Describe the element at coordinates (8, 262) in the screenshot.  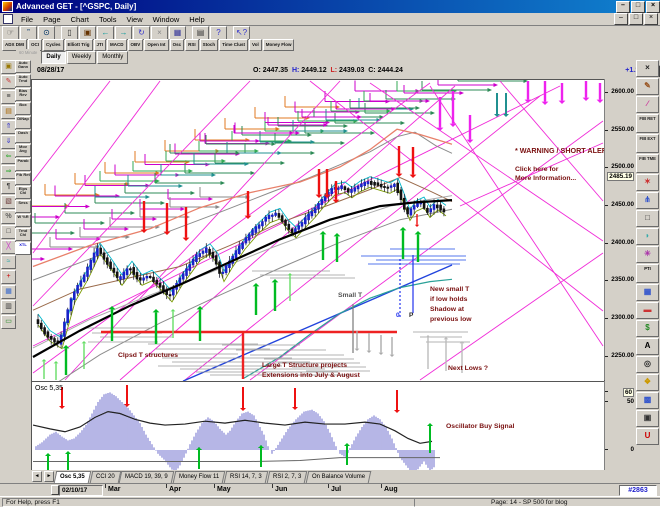
I see `left-icon-13: ≈` at that location.